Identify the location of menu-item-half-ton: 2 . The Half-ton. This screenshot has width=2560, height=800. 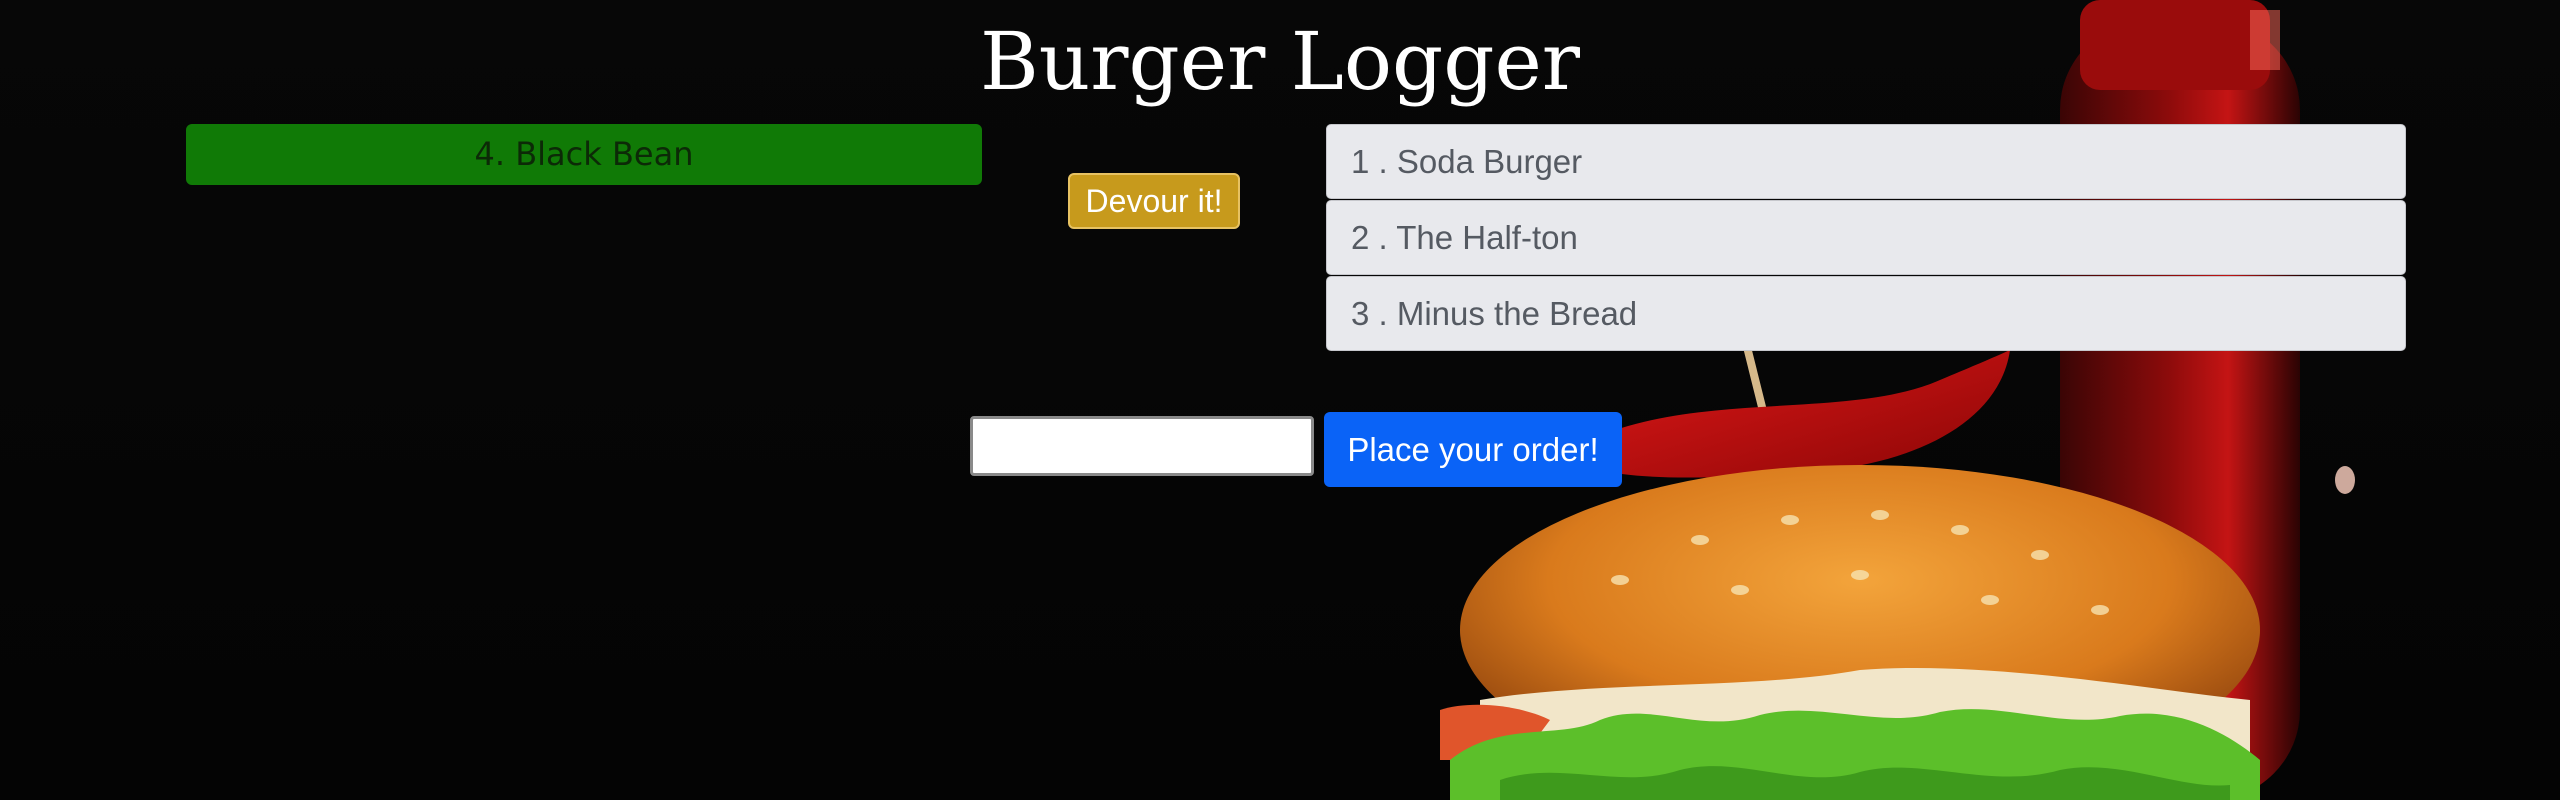
(1866, 237).